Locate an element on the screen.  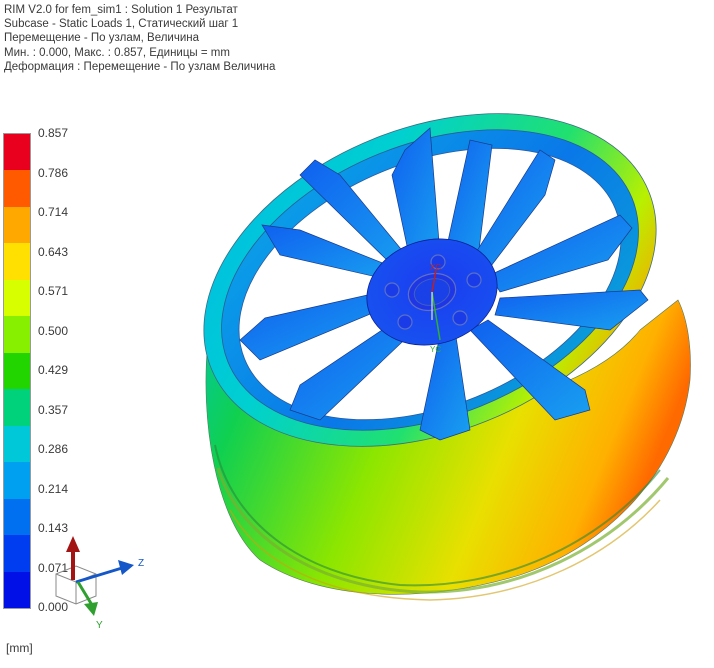
triad-y-axis: Y is located at coordinates (89, 606).